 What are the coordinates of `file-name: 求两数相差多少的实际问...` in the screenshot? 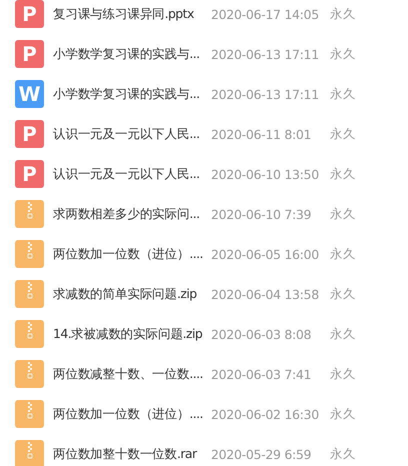 It's located at (132, 214).